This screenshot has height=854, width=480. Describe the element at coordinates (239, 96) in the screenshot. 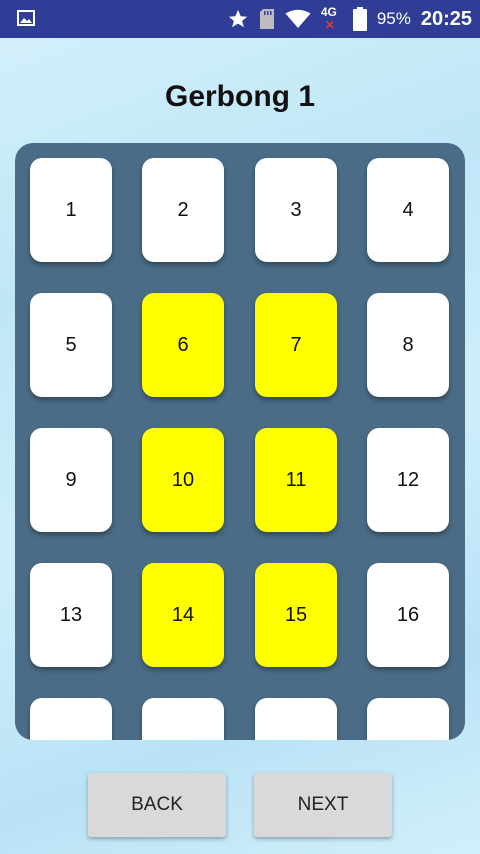

I see `page-title: Gerbong 1` at that location.